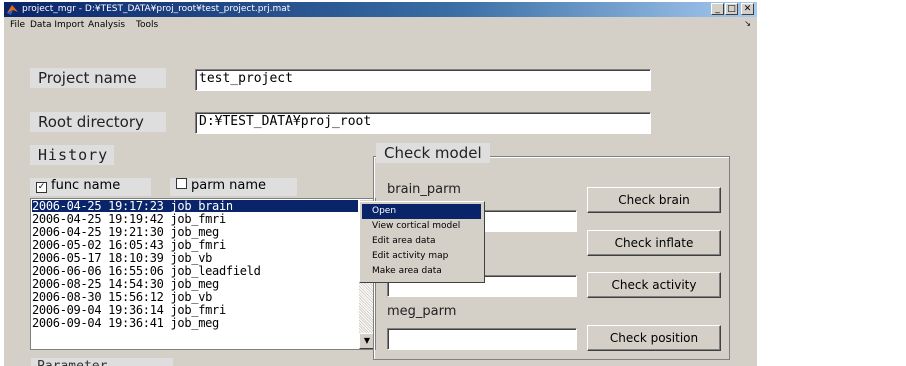 The image size is (906, 366). What do you see at coordinates (423, 123) in the screenshot?
I see `root-directory-field: D:¥TEST_DATA¥proj_root` at bounding box center [423, 123].